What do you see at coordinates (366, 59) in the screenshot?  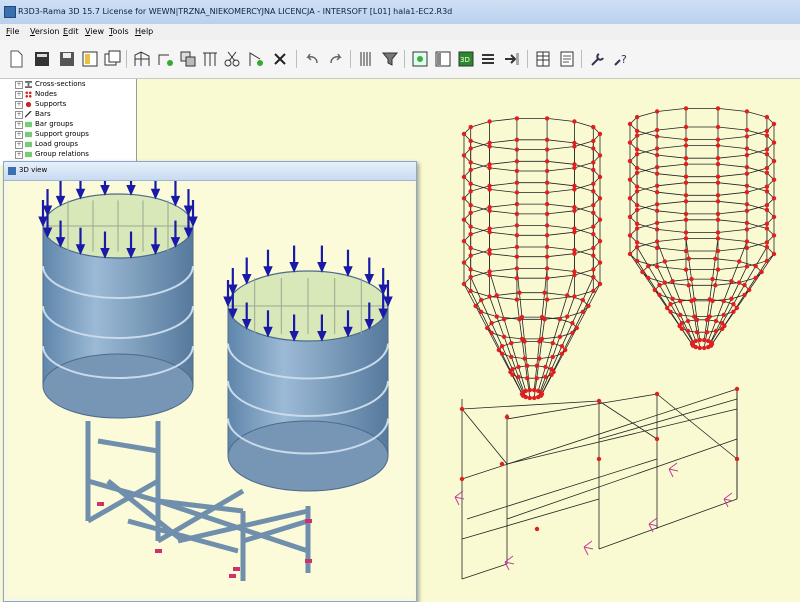 I see `columns-icon` at bounding box center [366, 59].